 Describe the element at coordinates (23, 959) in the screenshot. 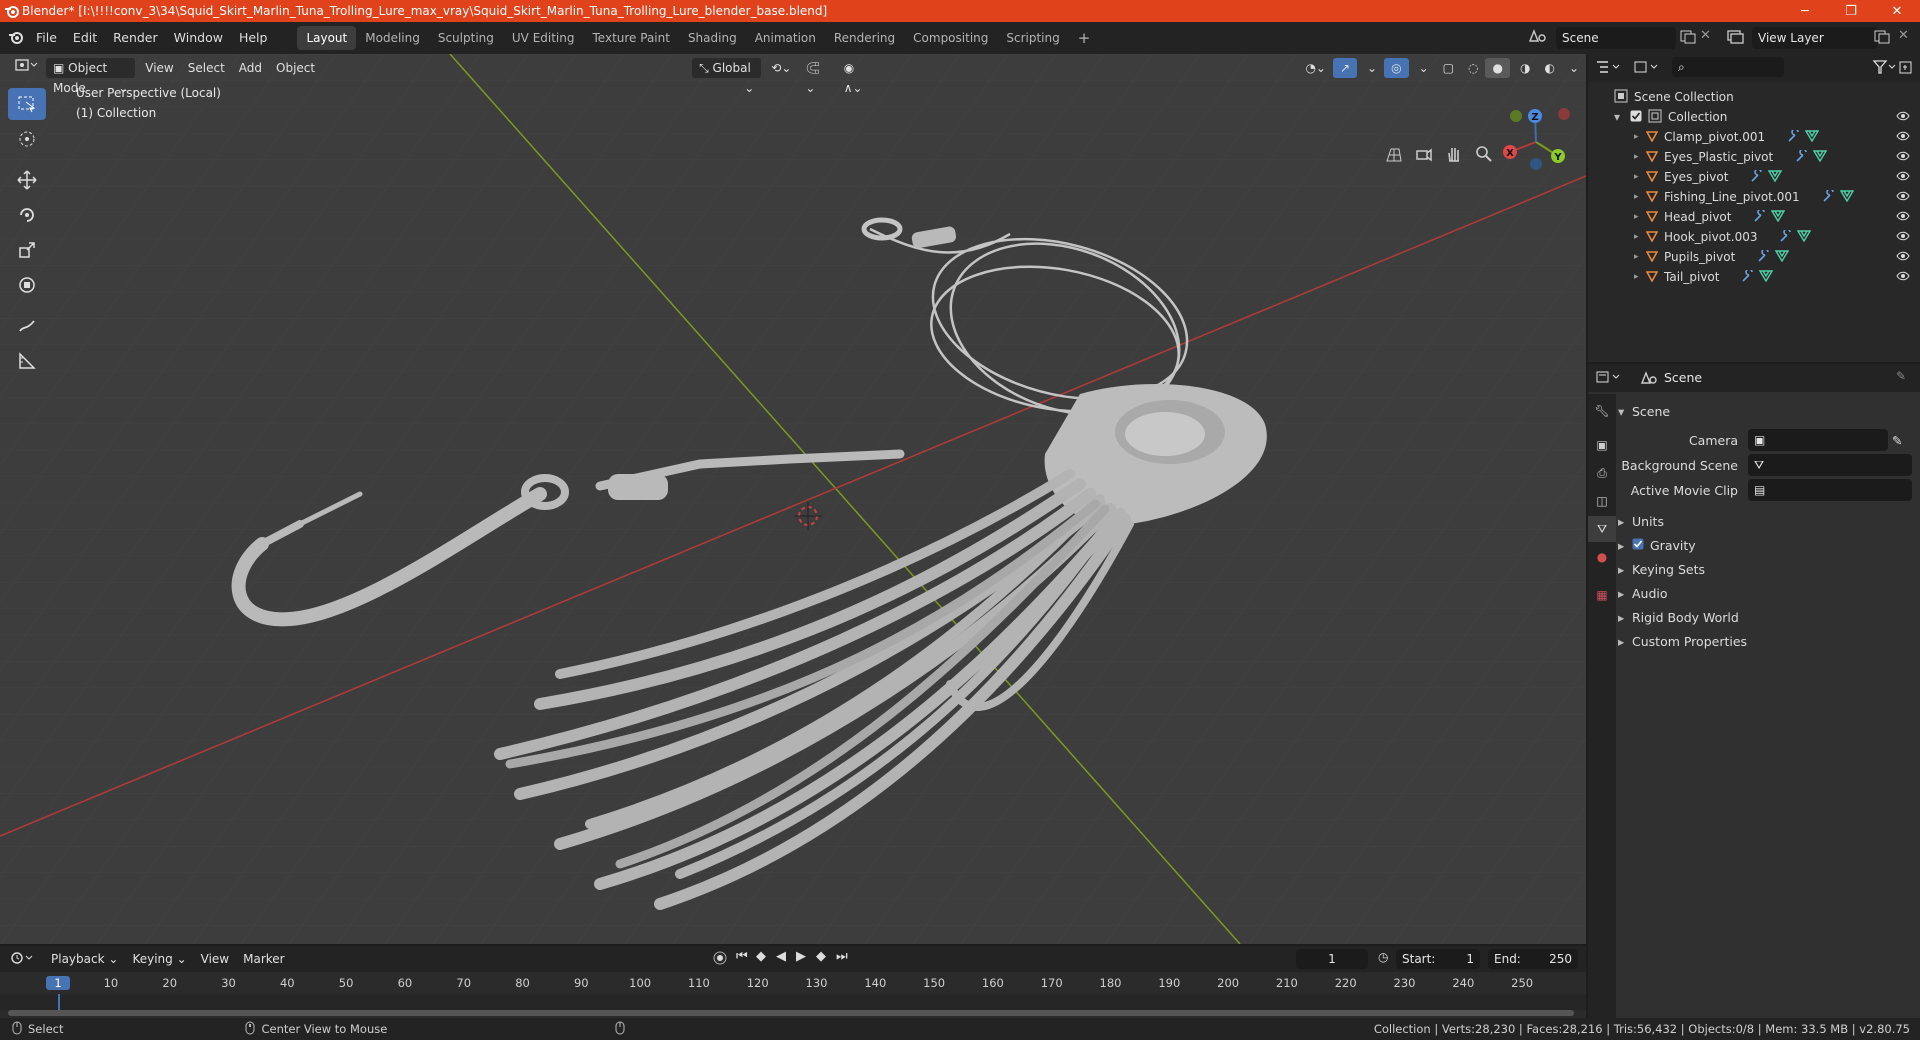

I see `timeline-editor-type-icon` at that location.